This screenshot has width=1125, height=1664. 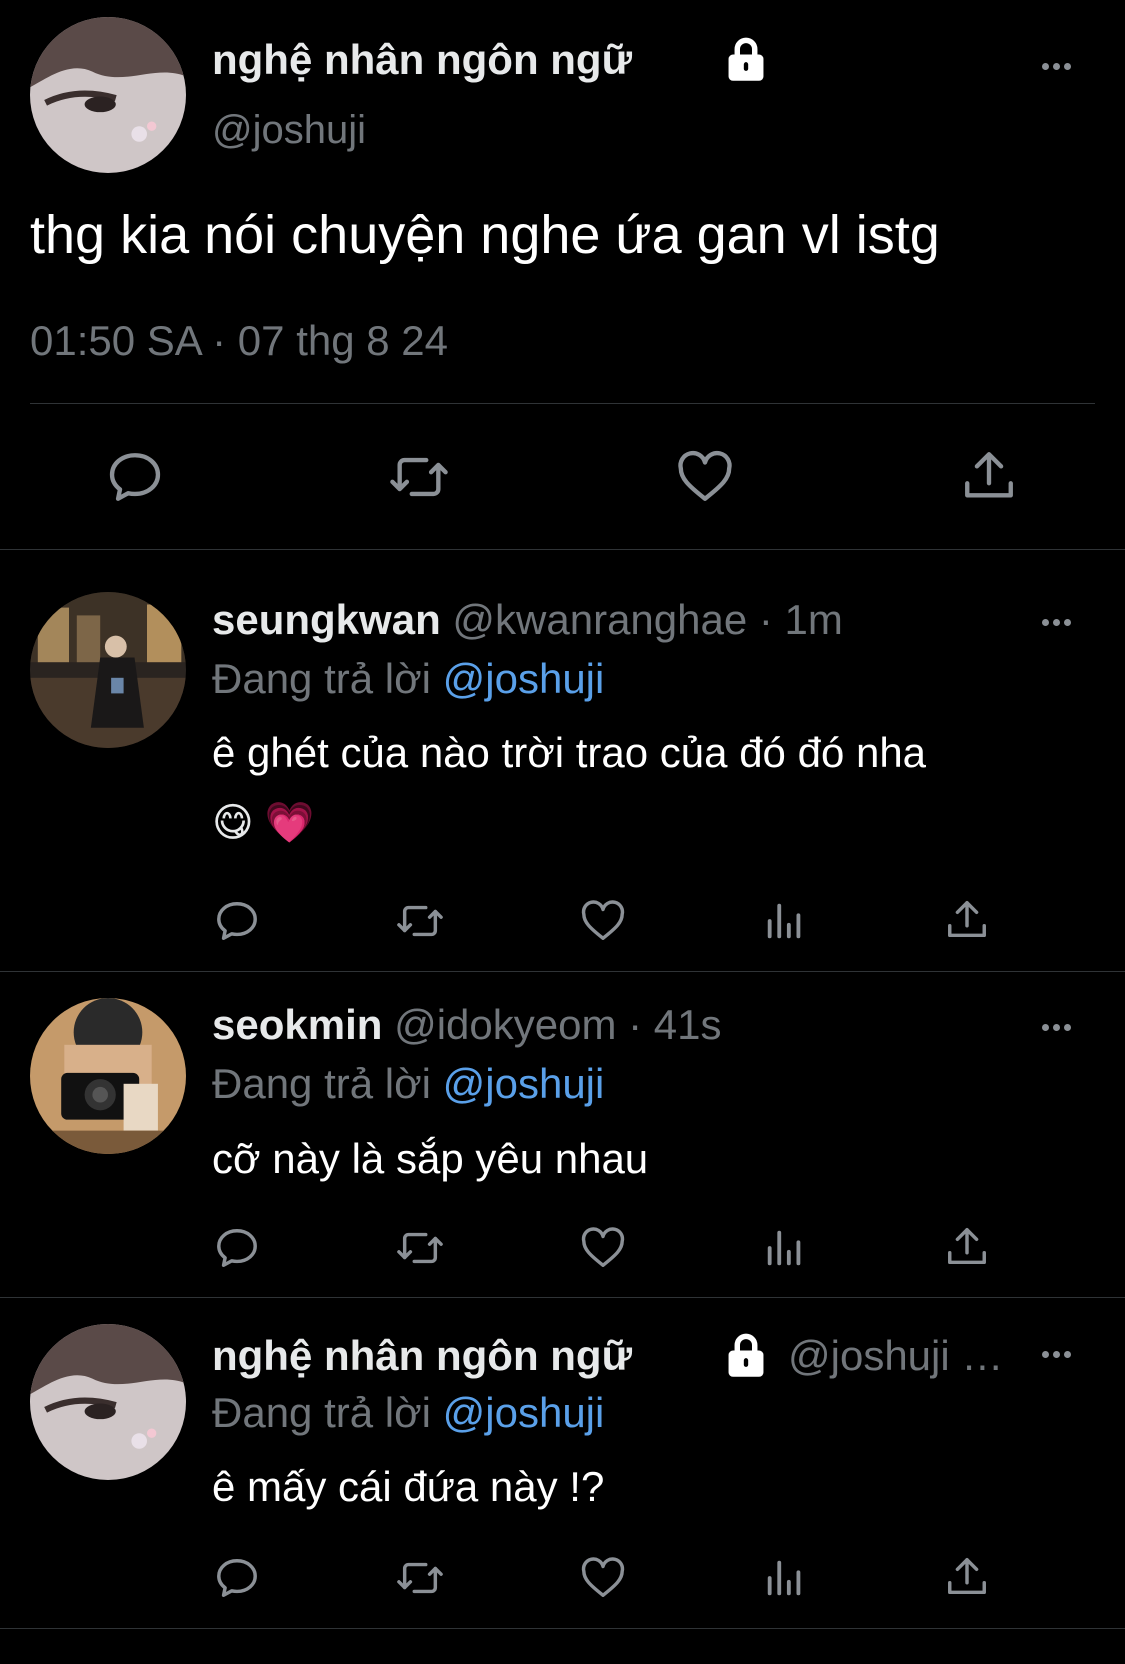 I want to click on handle-meta: @idokyeom · 41s, so click(x=557, y=1024).